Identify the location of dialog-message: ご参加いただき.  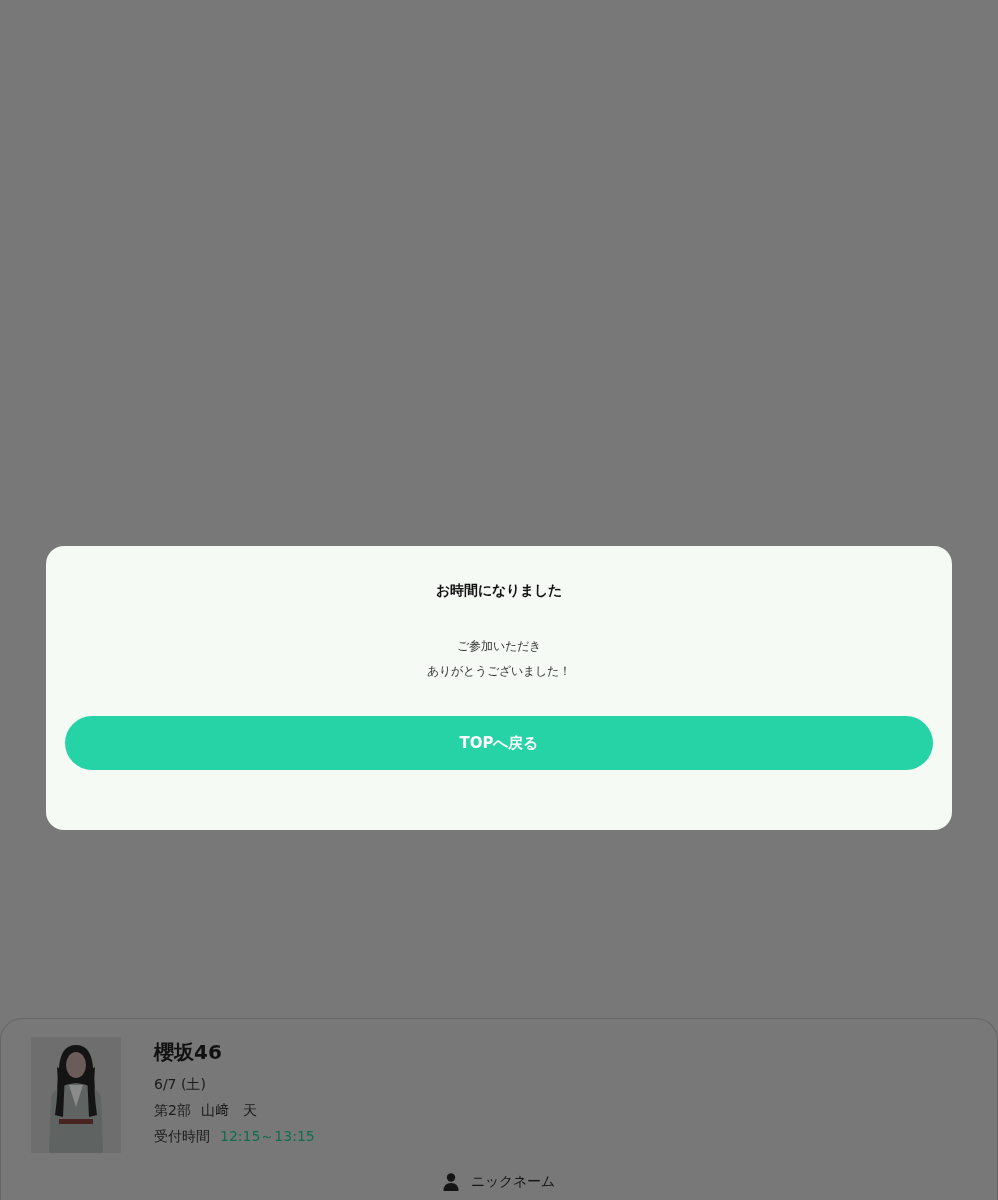
(499, 646).